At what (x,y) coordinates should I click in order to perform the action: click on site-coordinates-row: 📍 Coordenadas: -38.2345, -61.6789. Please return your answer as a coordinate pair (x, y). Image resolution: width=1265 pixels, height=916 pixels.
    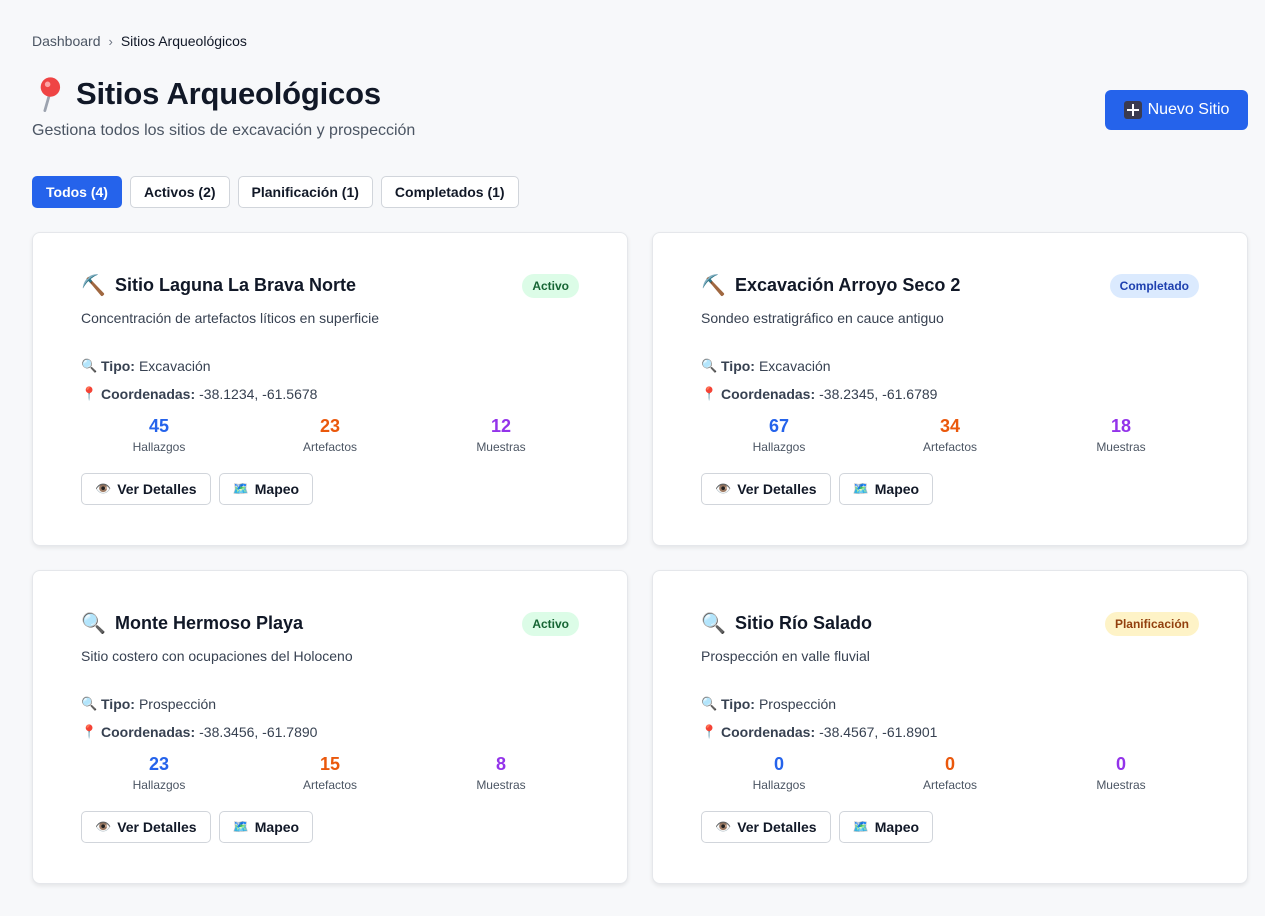
    Looking at the image, I should click on (819, 394).